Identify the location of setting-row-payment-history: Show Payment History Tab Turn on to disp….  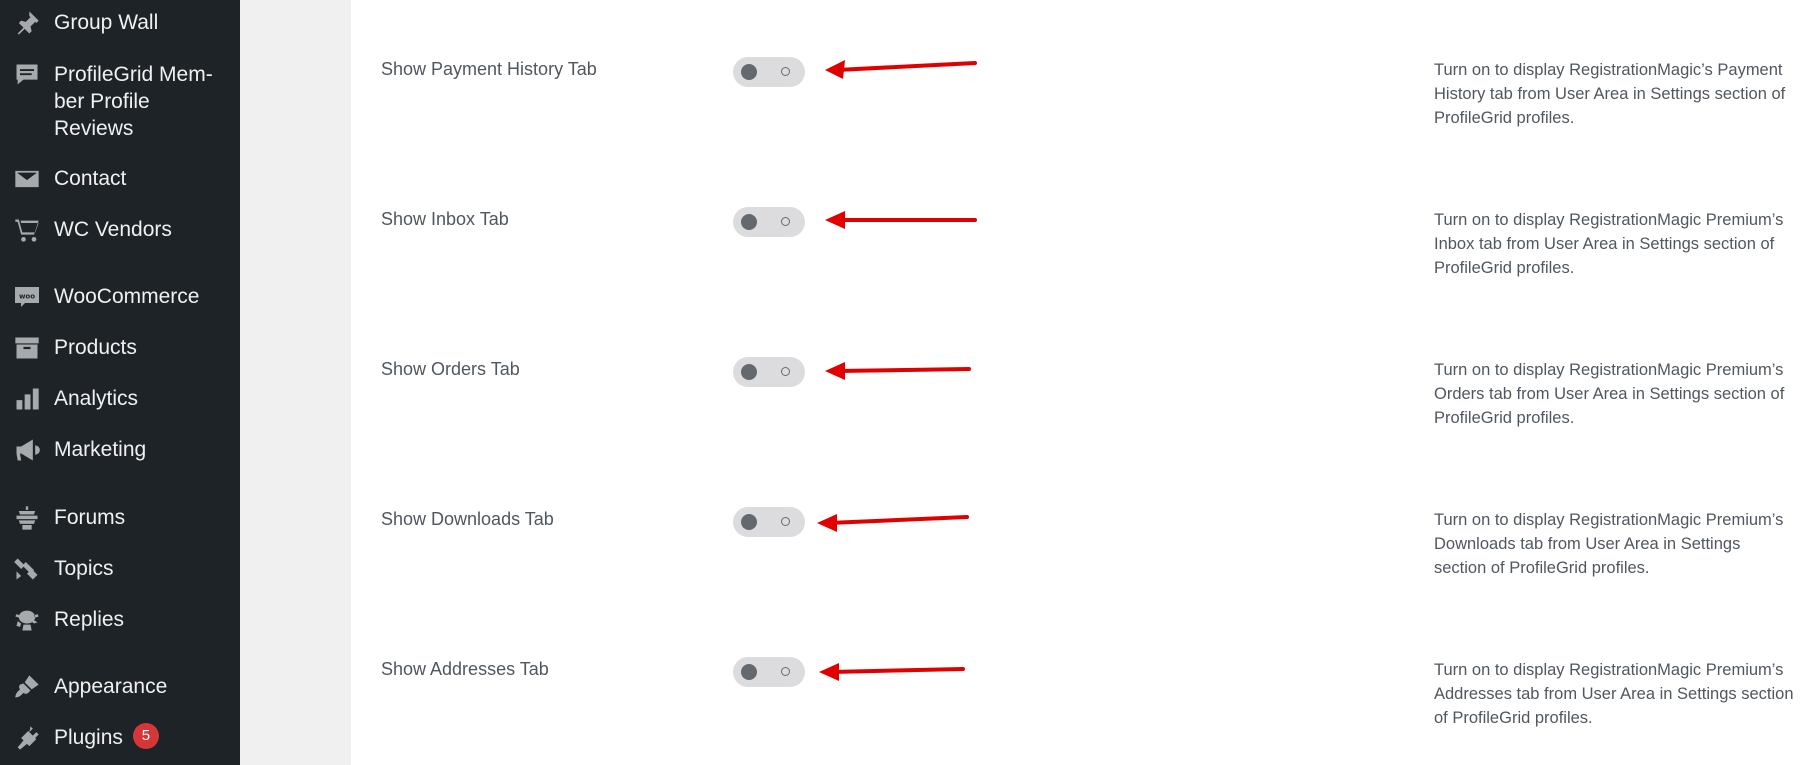
(1077, 78).